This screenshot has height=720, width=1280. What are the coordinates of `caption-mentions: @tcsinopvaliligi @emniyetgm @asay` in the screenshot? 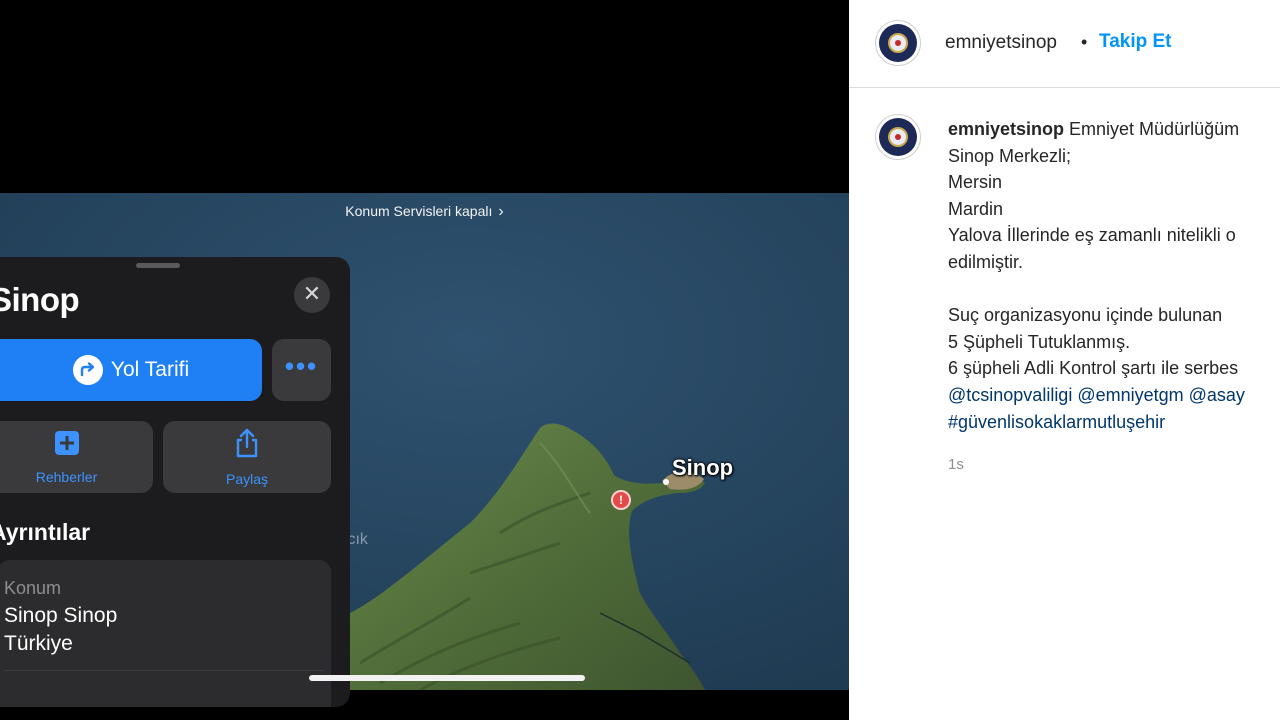 It's located at (1114, 395).